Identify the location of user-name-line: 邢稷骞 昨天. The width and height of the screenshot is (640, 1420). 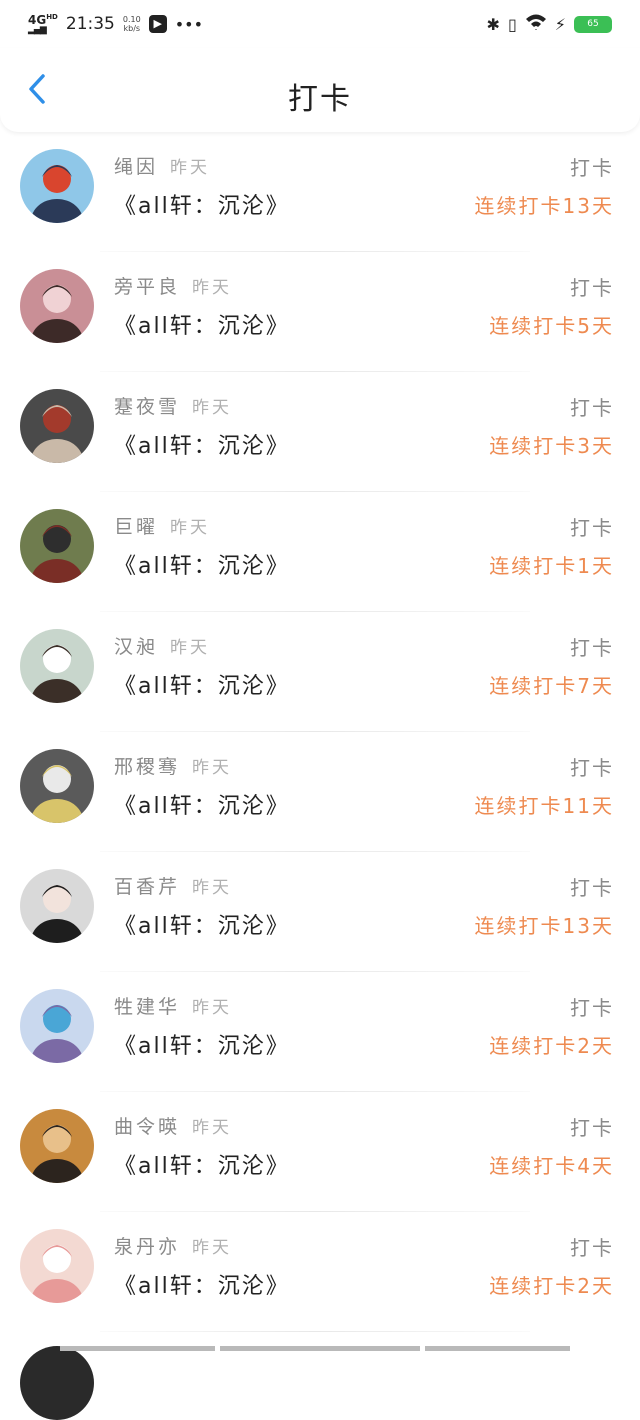
(173, 765).